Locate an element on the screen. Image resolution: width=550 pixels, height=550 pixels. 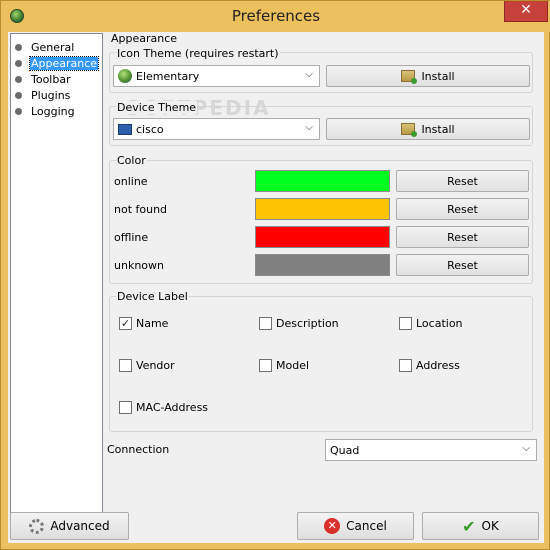
unknown-reset-button: Reset is located at coordinates (462, 265).